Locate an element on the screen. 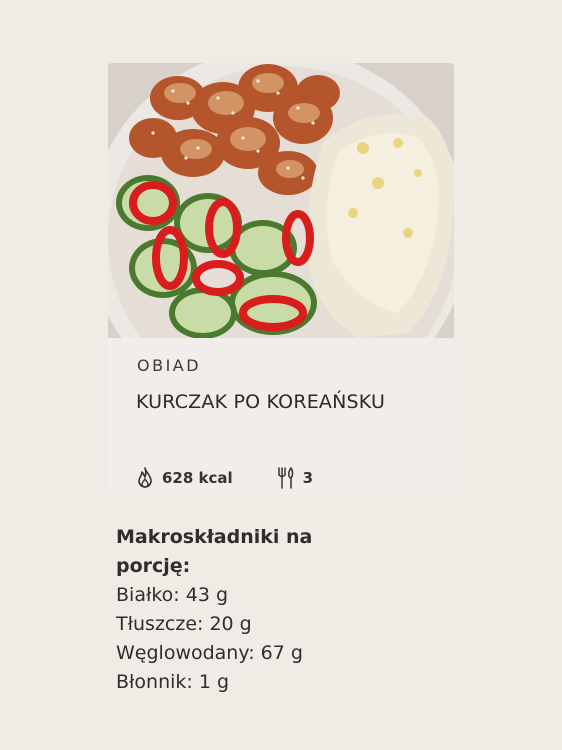 The height and width of the screenshot is (750, 562). macro-protein: Białko: 43 g is located at coordinates (172, 595).